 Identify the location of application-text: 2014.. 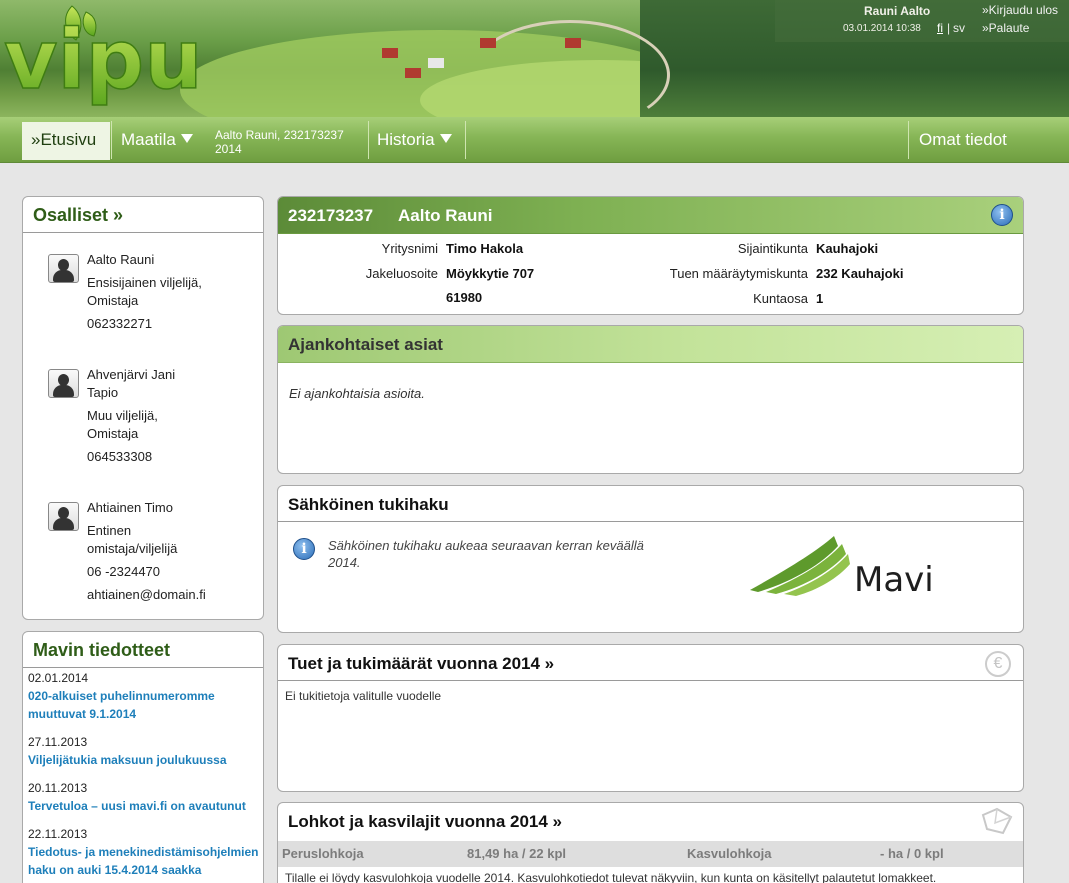
(344, 562).